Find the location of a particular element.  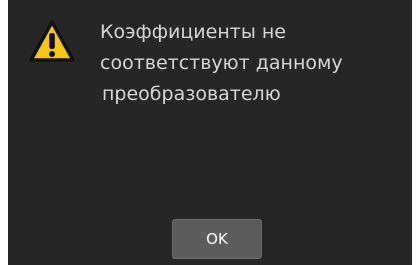

message-line: Коэффициенты не is located at coordinates (193, 32).